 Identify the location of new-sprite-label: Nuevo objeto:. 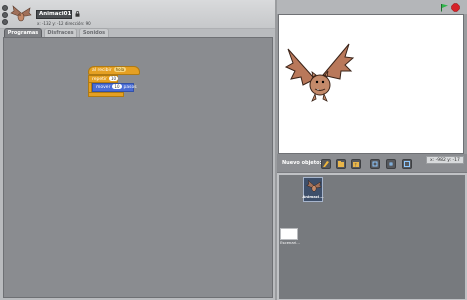
(302, 163).